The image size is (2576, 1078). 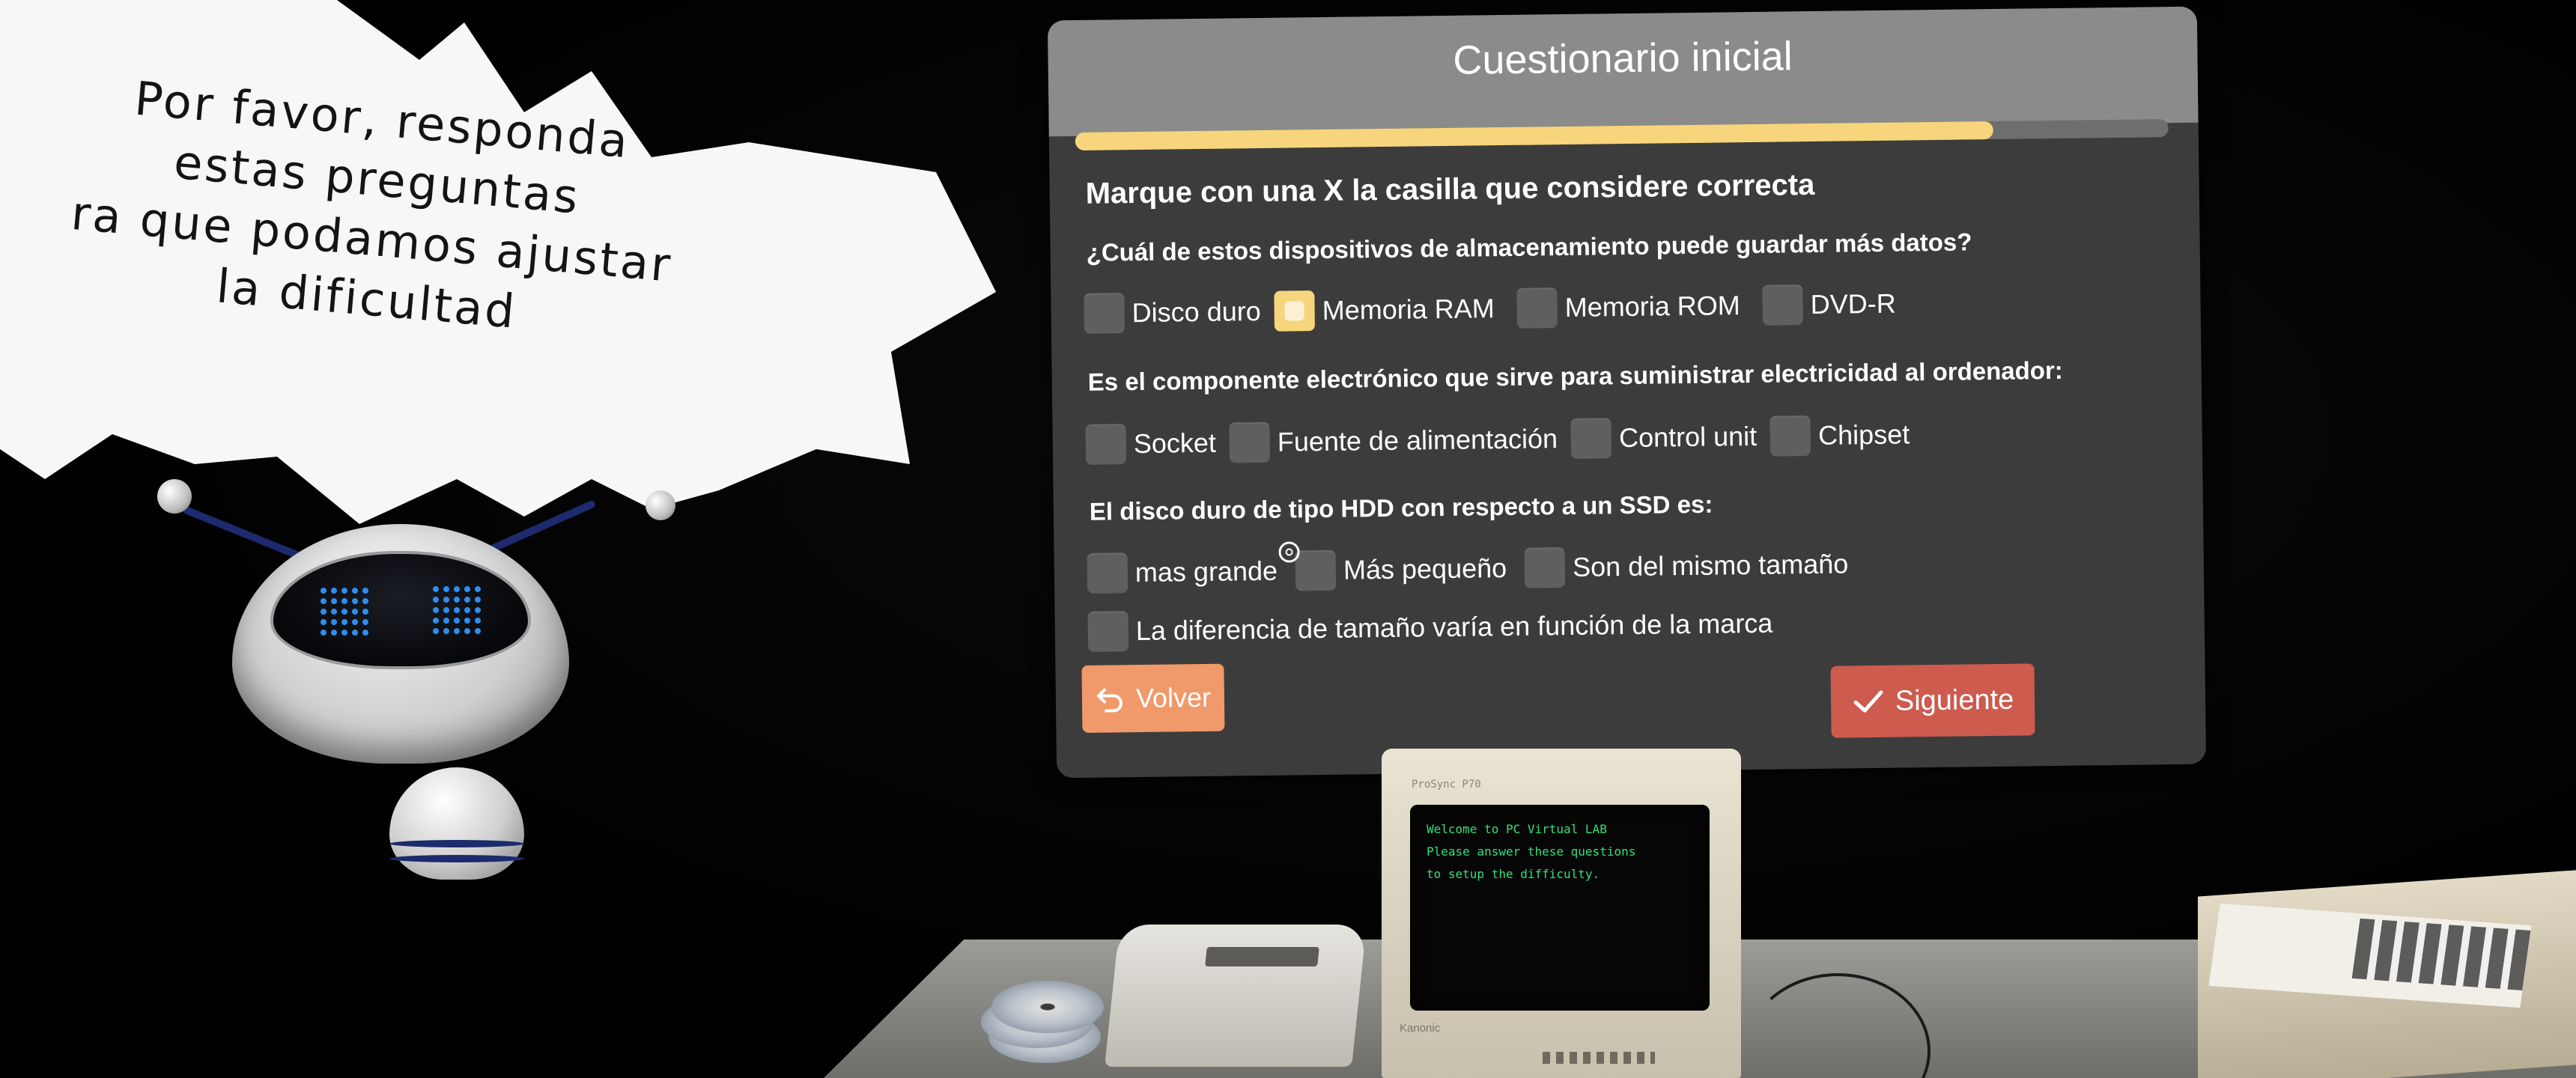 I want to click on option-fuente-alimentacion: Fuente de alimentación, so click(x=1393, y=440).